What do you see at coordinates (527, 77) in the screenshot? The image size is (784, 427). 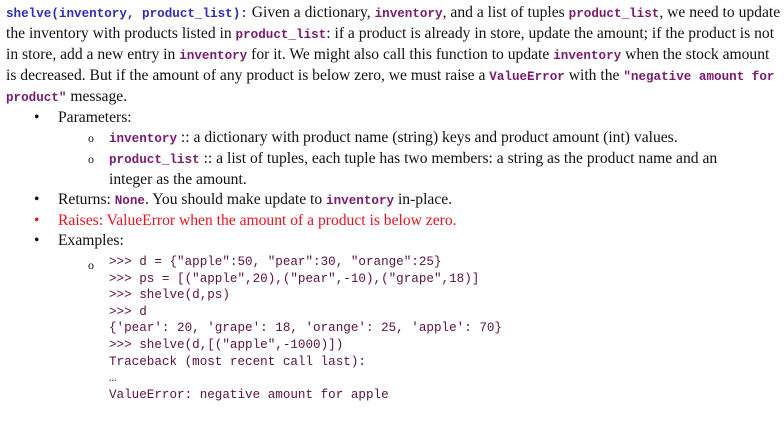 I see `inline-code: ValueError` at bounding box center [527, 77].